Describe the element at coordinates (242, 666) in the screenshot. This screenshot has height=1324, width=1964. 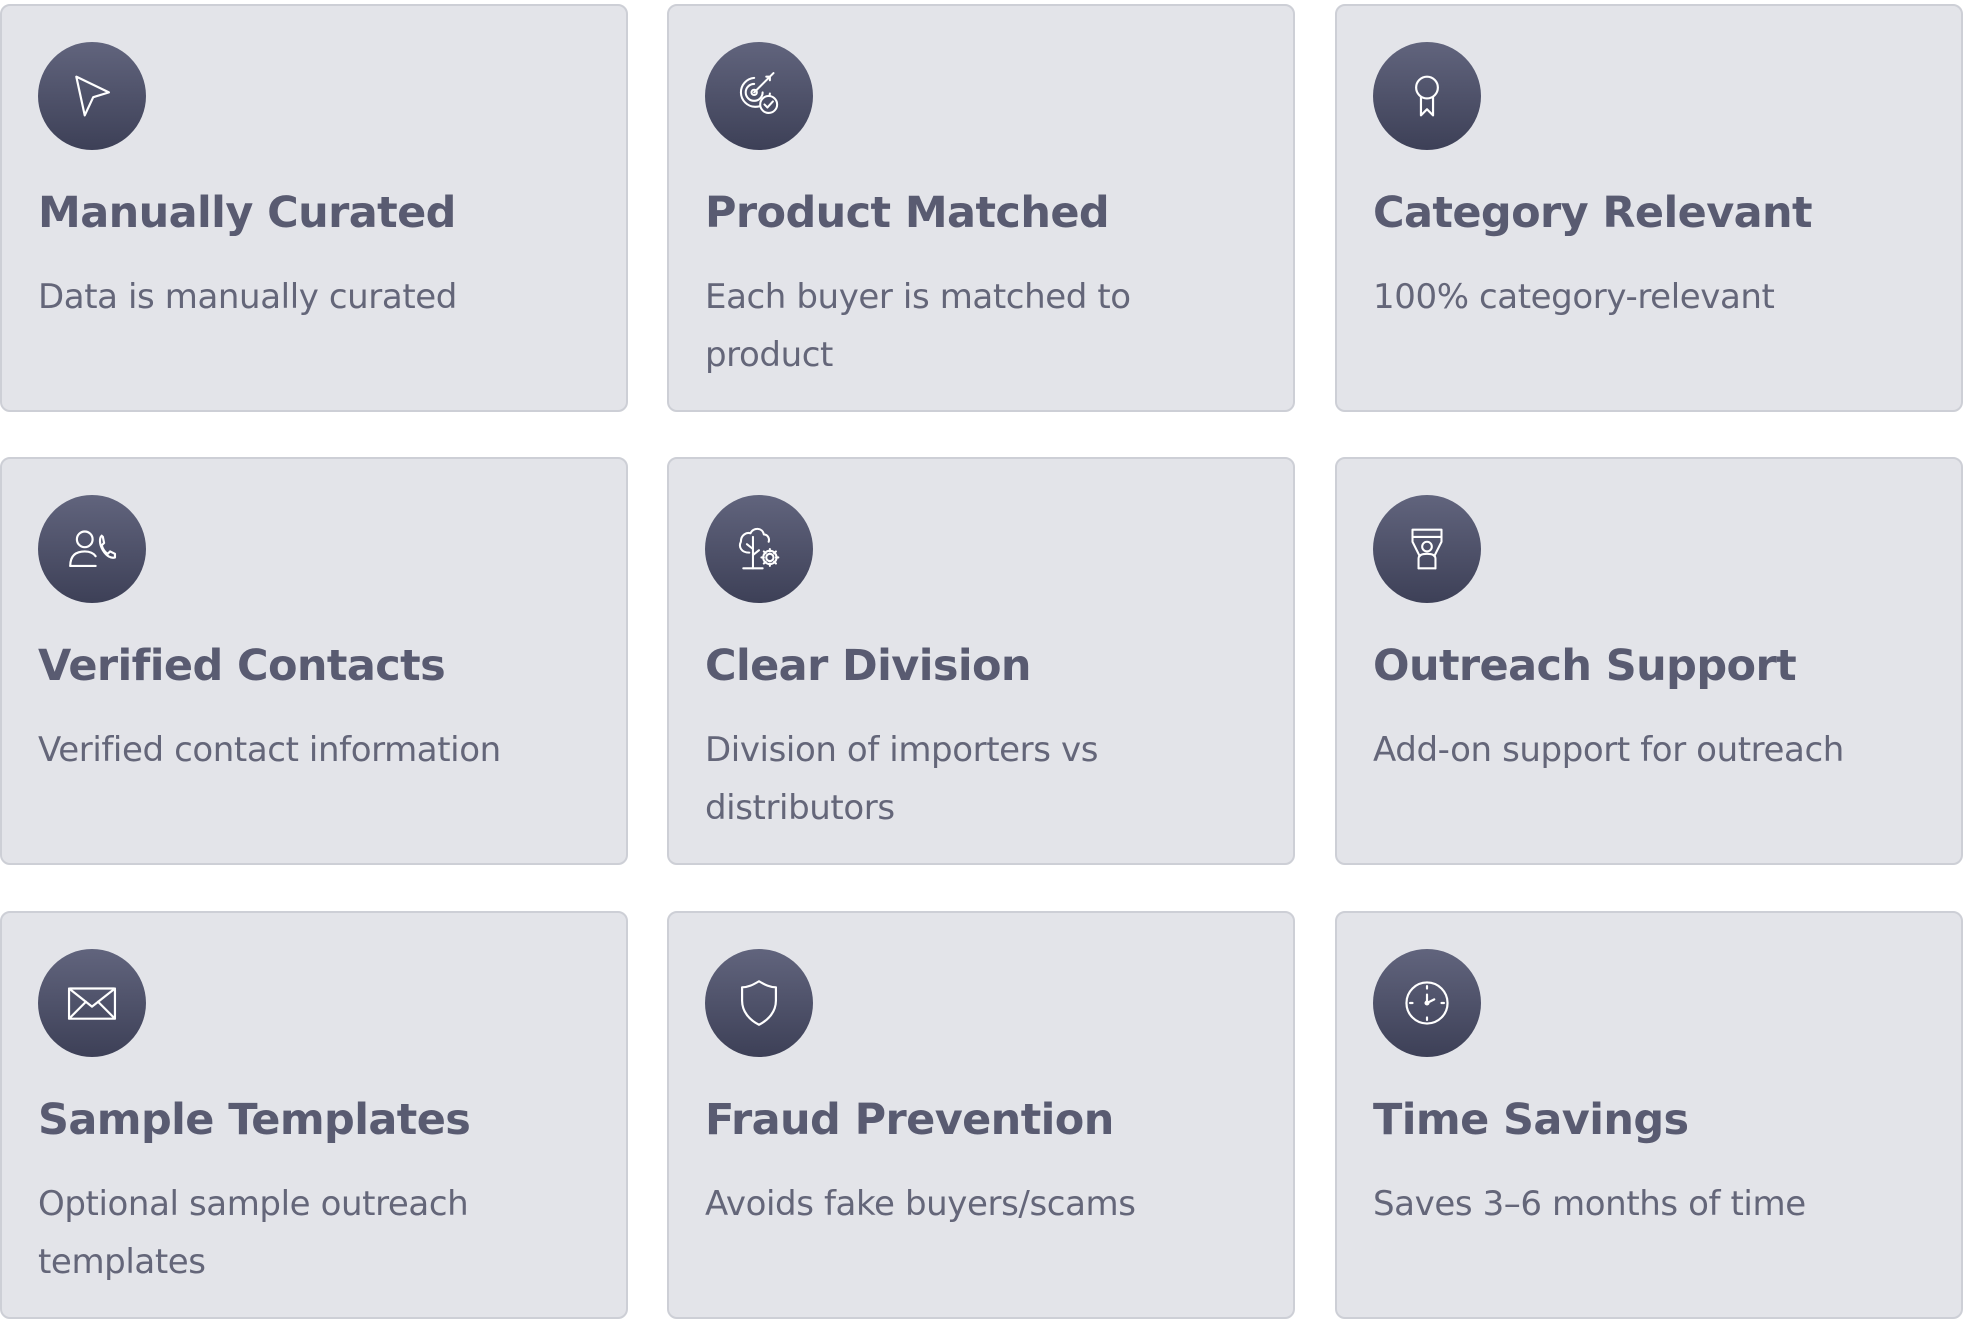
I see `card-title: Verified Contacts` at that location.